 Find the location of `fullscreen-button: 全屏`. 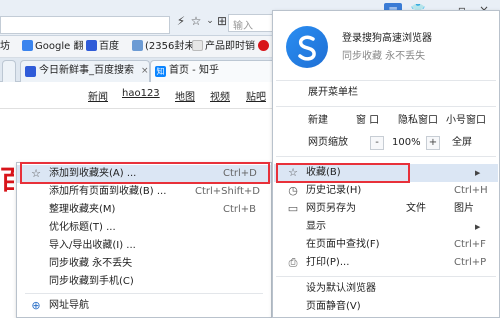

fullscreen-button: 全屏 is located at coordinates (462, 143).